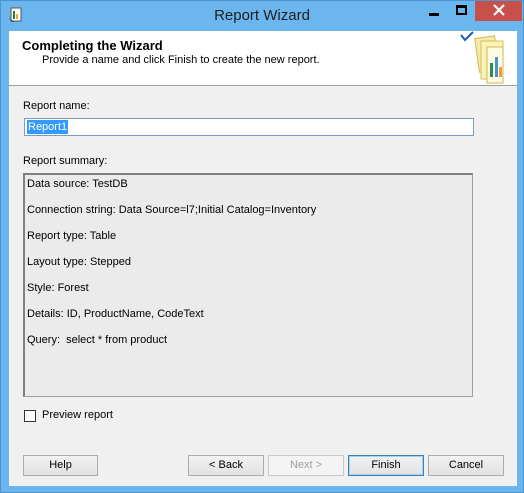  Describe the element at coordinates (306, 465) in the screenshot. I see `next-button: Next >` at that location.